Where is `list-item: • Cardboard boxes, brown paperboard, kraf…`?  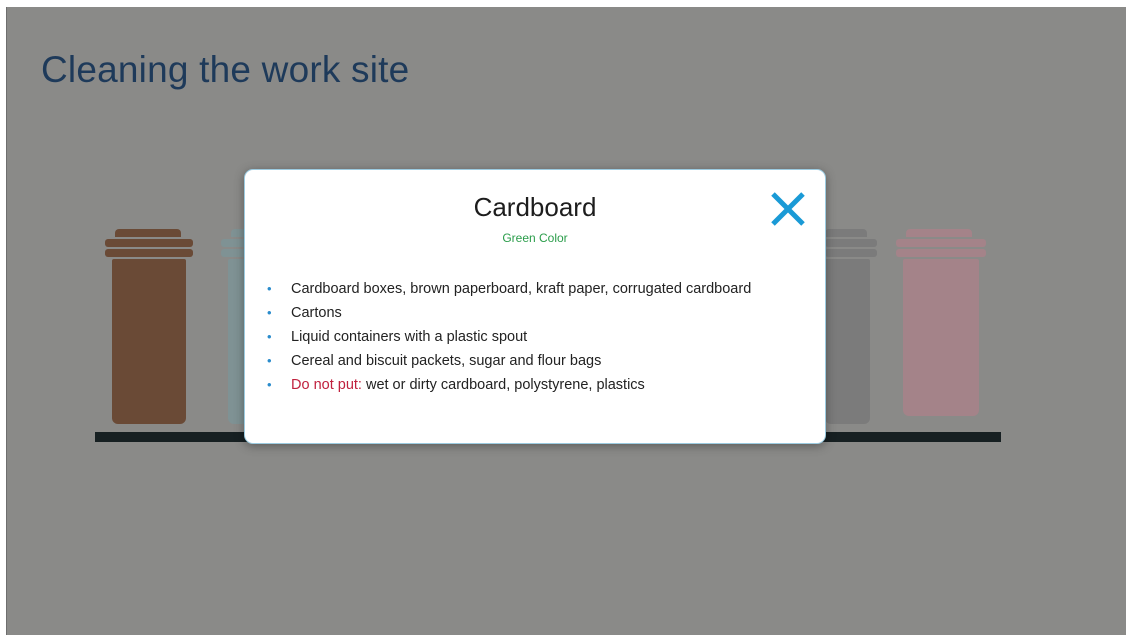 list-item: • Cardboard boxes, brown paperboard, kraf… is located at coordinates (509, 289).